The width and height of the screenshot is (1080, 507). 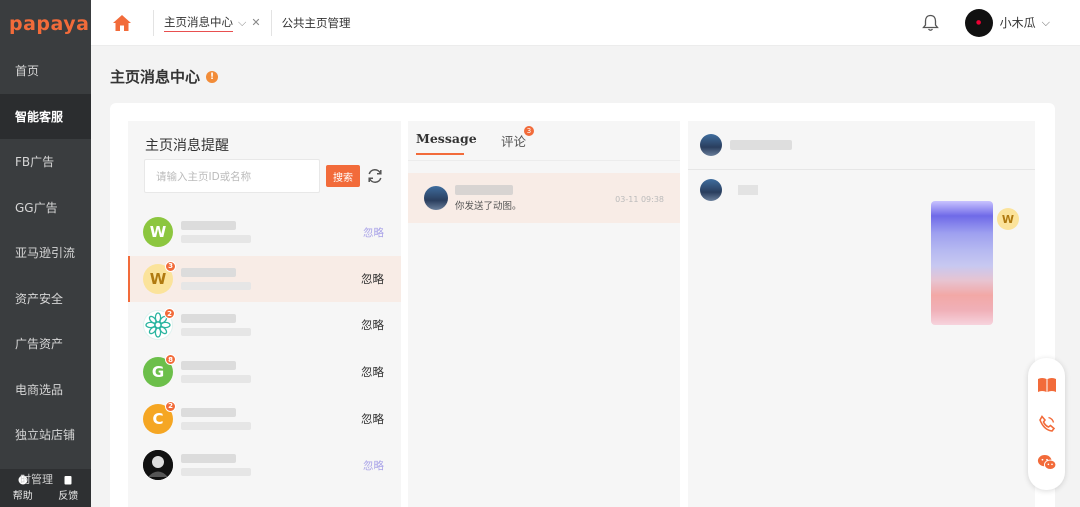 I want to click on refresh-icon, so click(x=375, y=176).